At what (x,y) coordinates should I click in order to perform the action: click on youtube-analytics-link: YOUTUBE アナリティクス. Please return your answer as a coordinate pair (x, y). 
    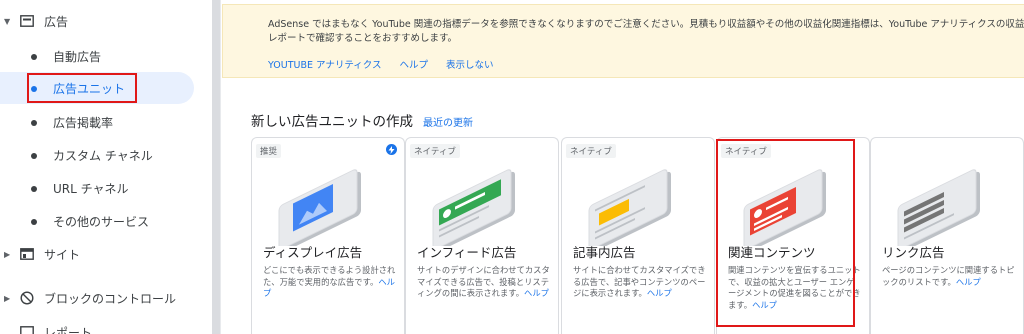
    Looking at the image, I should click on (324, 64).